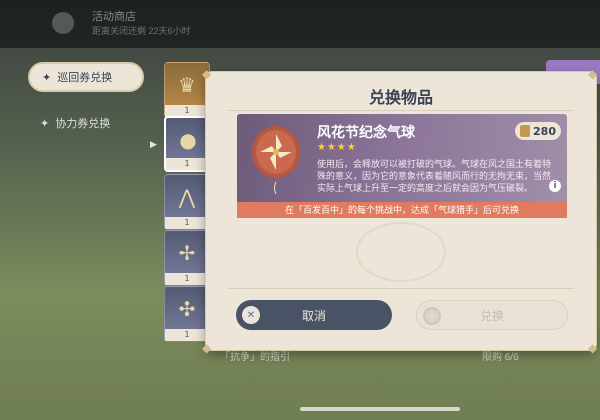  What do you see at coordinates (187, 309) in the screenshot?
I see `pinwheel-icon: ✣` at bounding box center [187, 309].